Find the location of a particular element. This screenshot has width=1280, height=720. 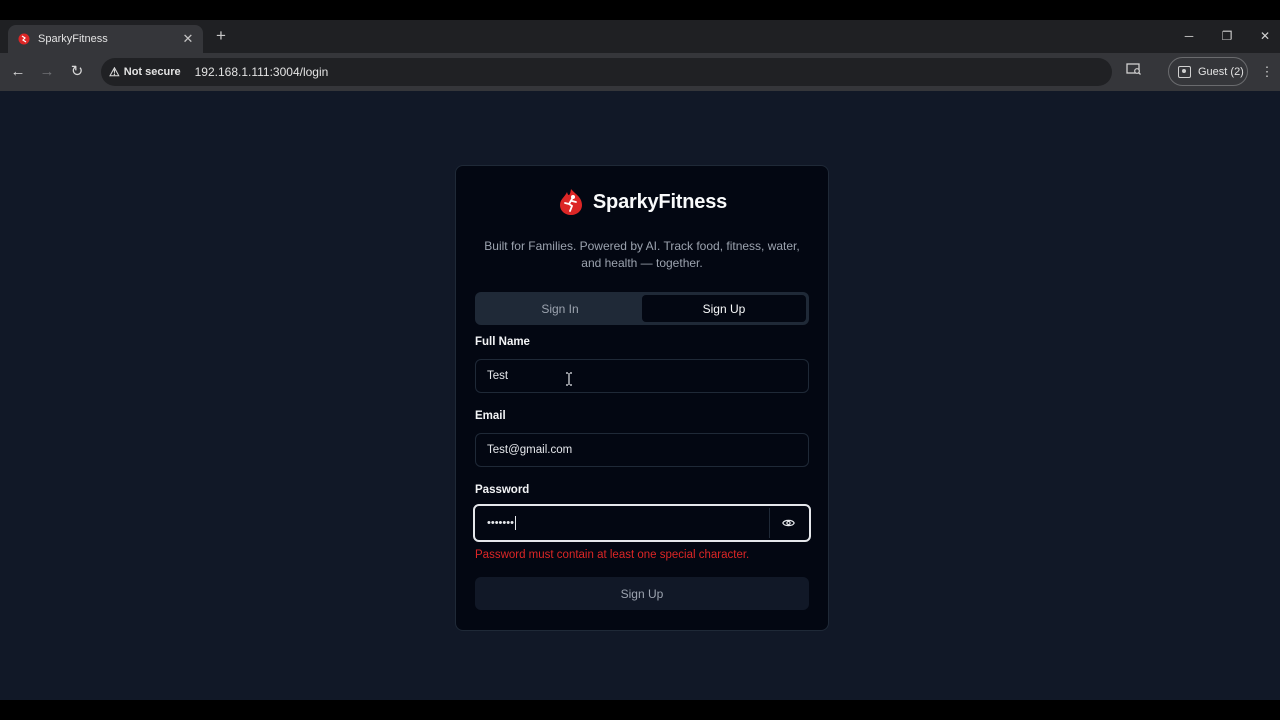

address-bar: ⚠ Not secure 192.168.1.111:3004/login is located at coordinates (606, 72).